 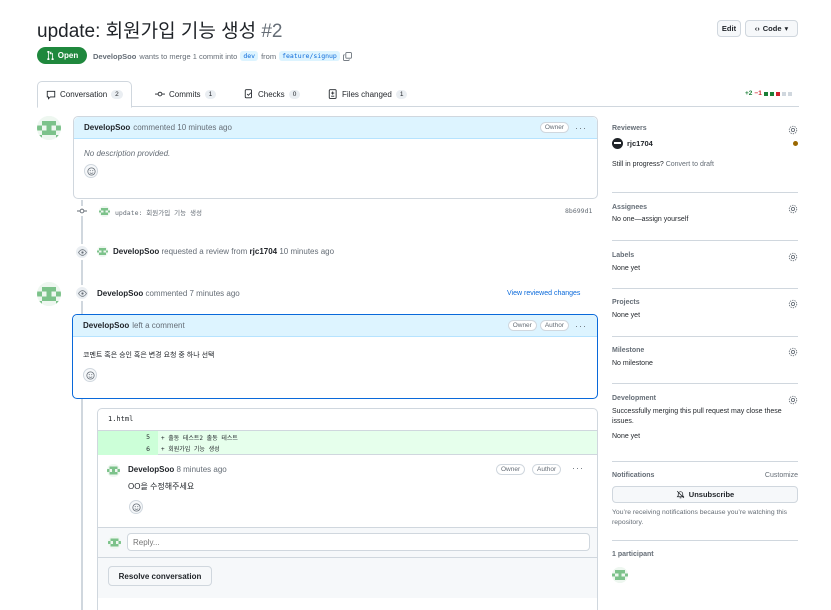 I want to click on reply-row, so click(x=347, y=543).